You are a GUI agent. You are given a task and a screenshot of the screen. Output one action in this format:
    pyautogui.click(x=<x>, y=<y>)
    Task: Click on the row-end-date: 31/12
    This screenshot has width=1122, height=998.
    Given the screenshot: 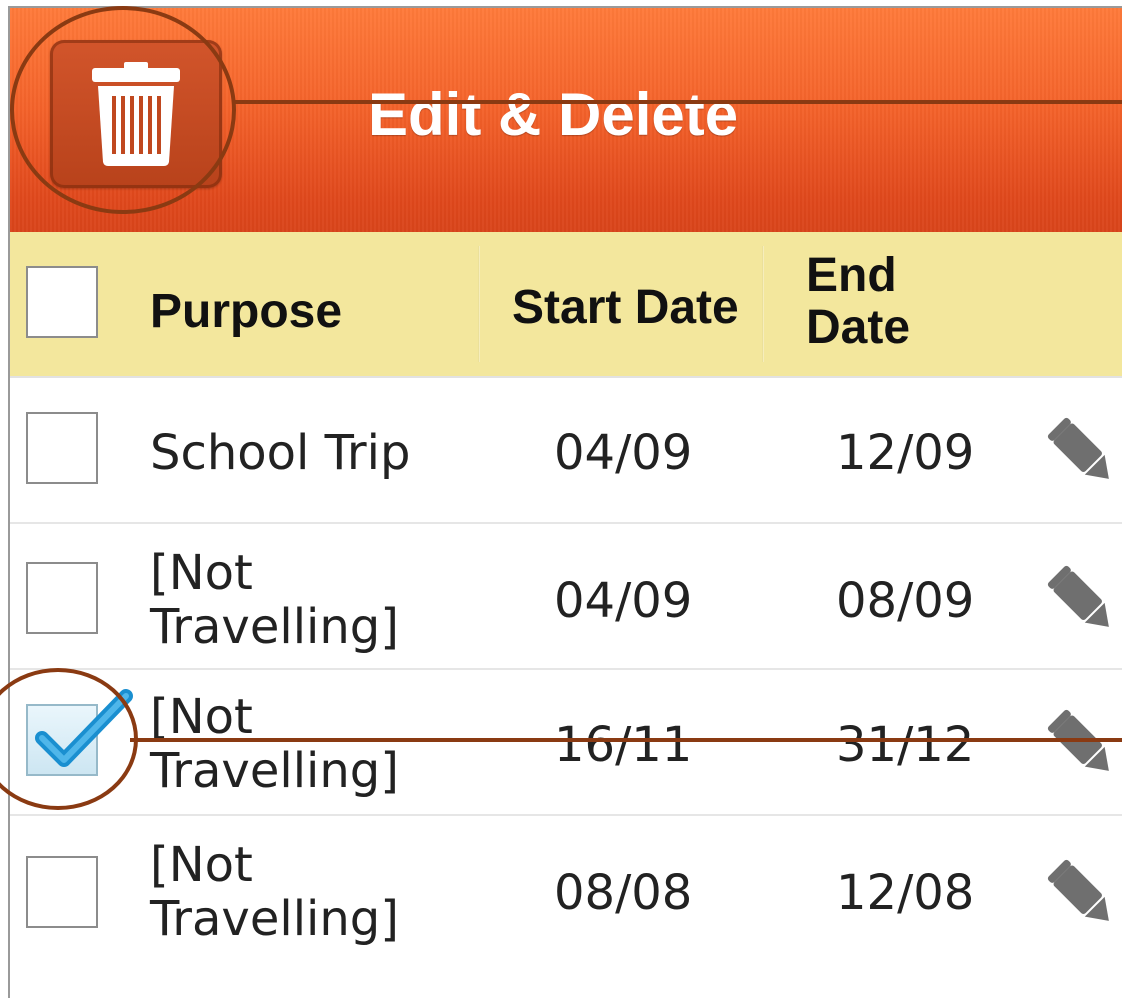 What is the action you would take?
    pyautogui.click(x=905, y=745)
    